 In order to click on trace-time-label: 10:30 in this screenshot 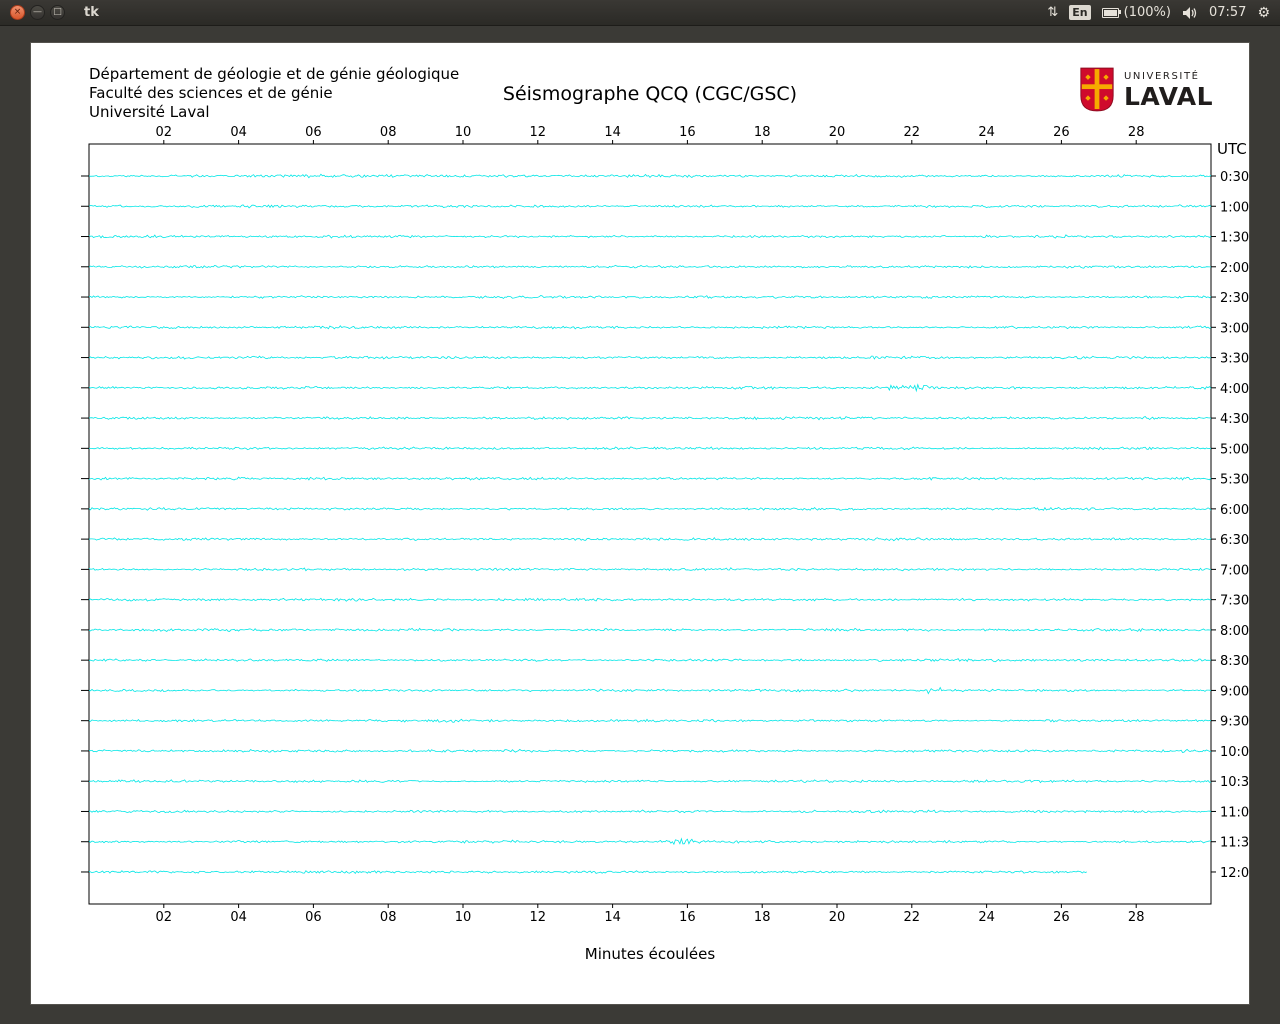, I will do `click(1234, 782)`.